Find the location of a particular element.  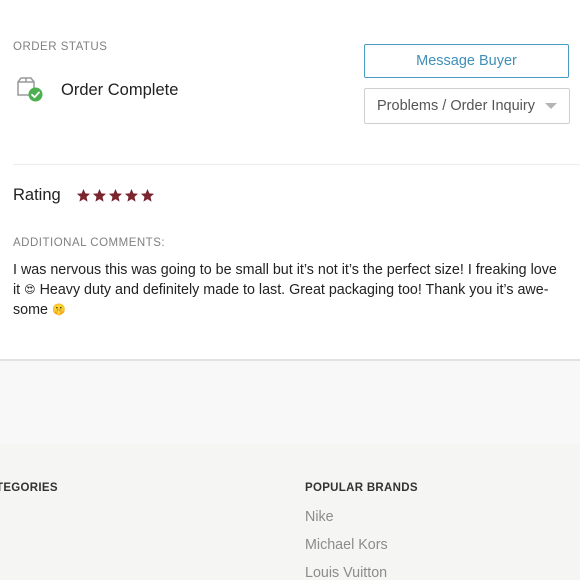

rating-label: Rating is located at coordinates (37, 195).